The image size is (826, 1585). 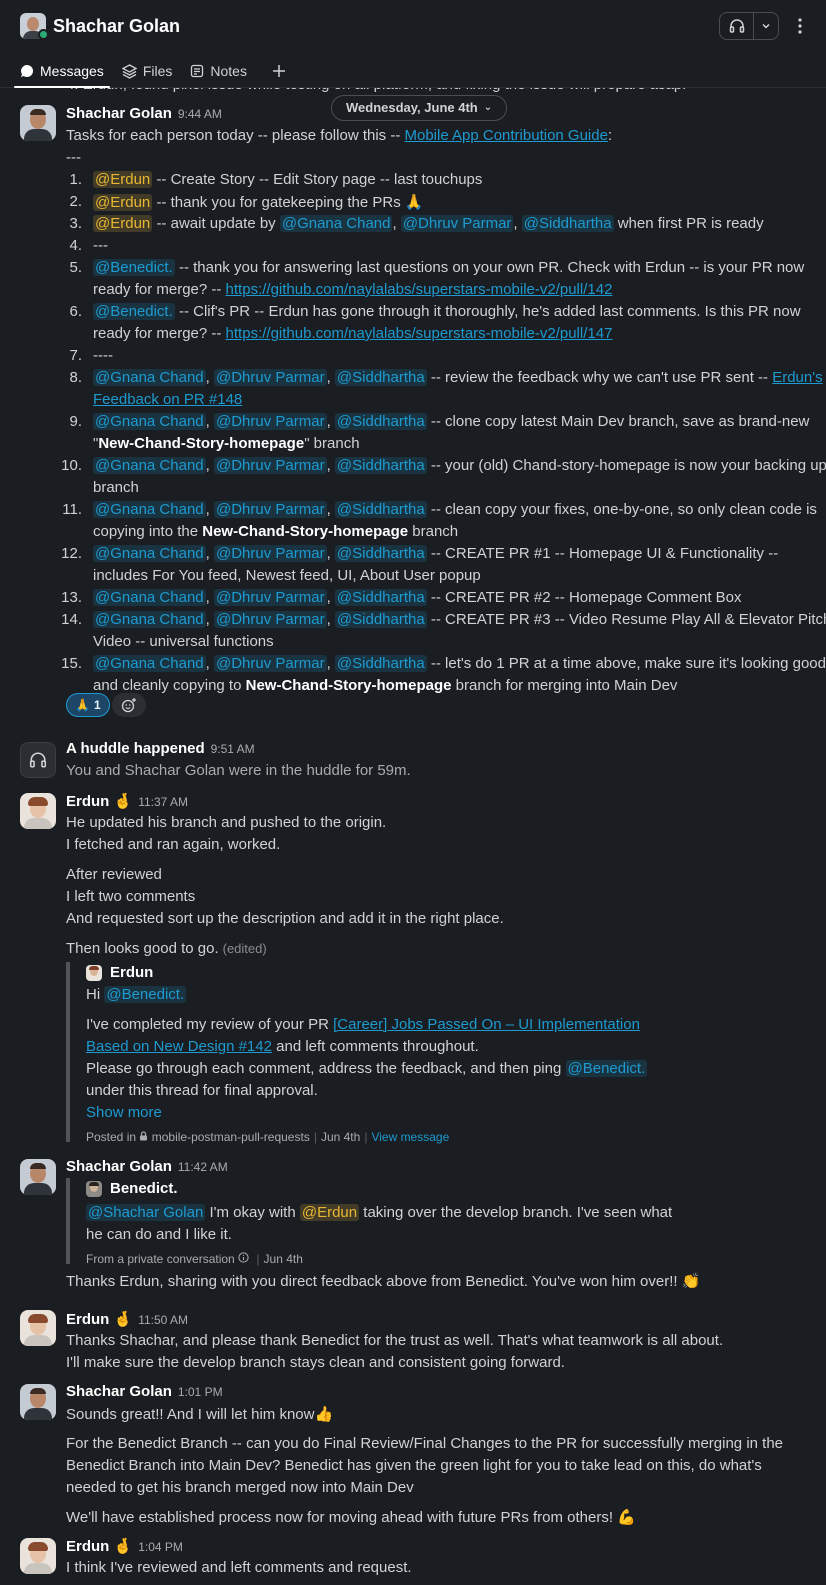 I want to click on info-icon, so click(x=243, y=1259).